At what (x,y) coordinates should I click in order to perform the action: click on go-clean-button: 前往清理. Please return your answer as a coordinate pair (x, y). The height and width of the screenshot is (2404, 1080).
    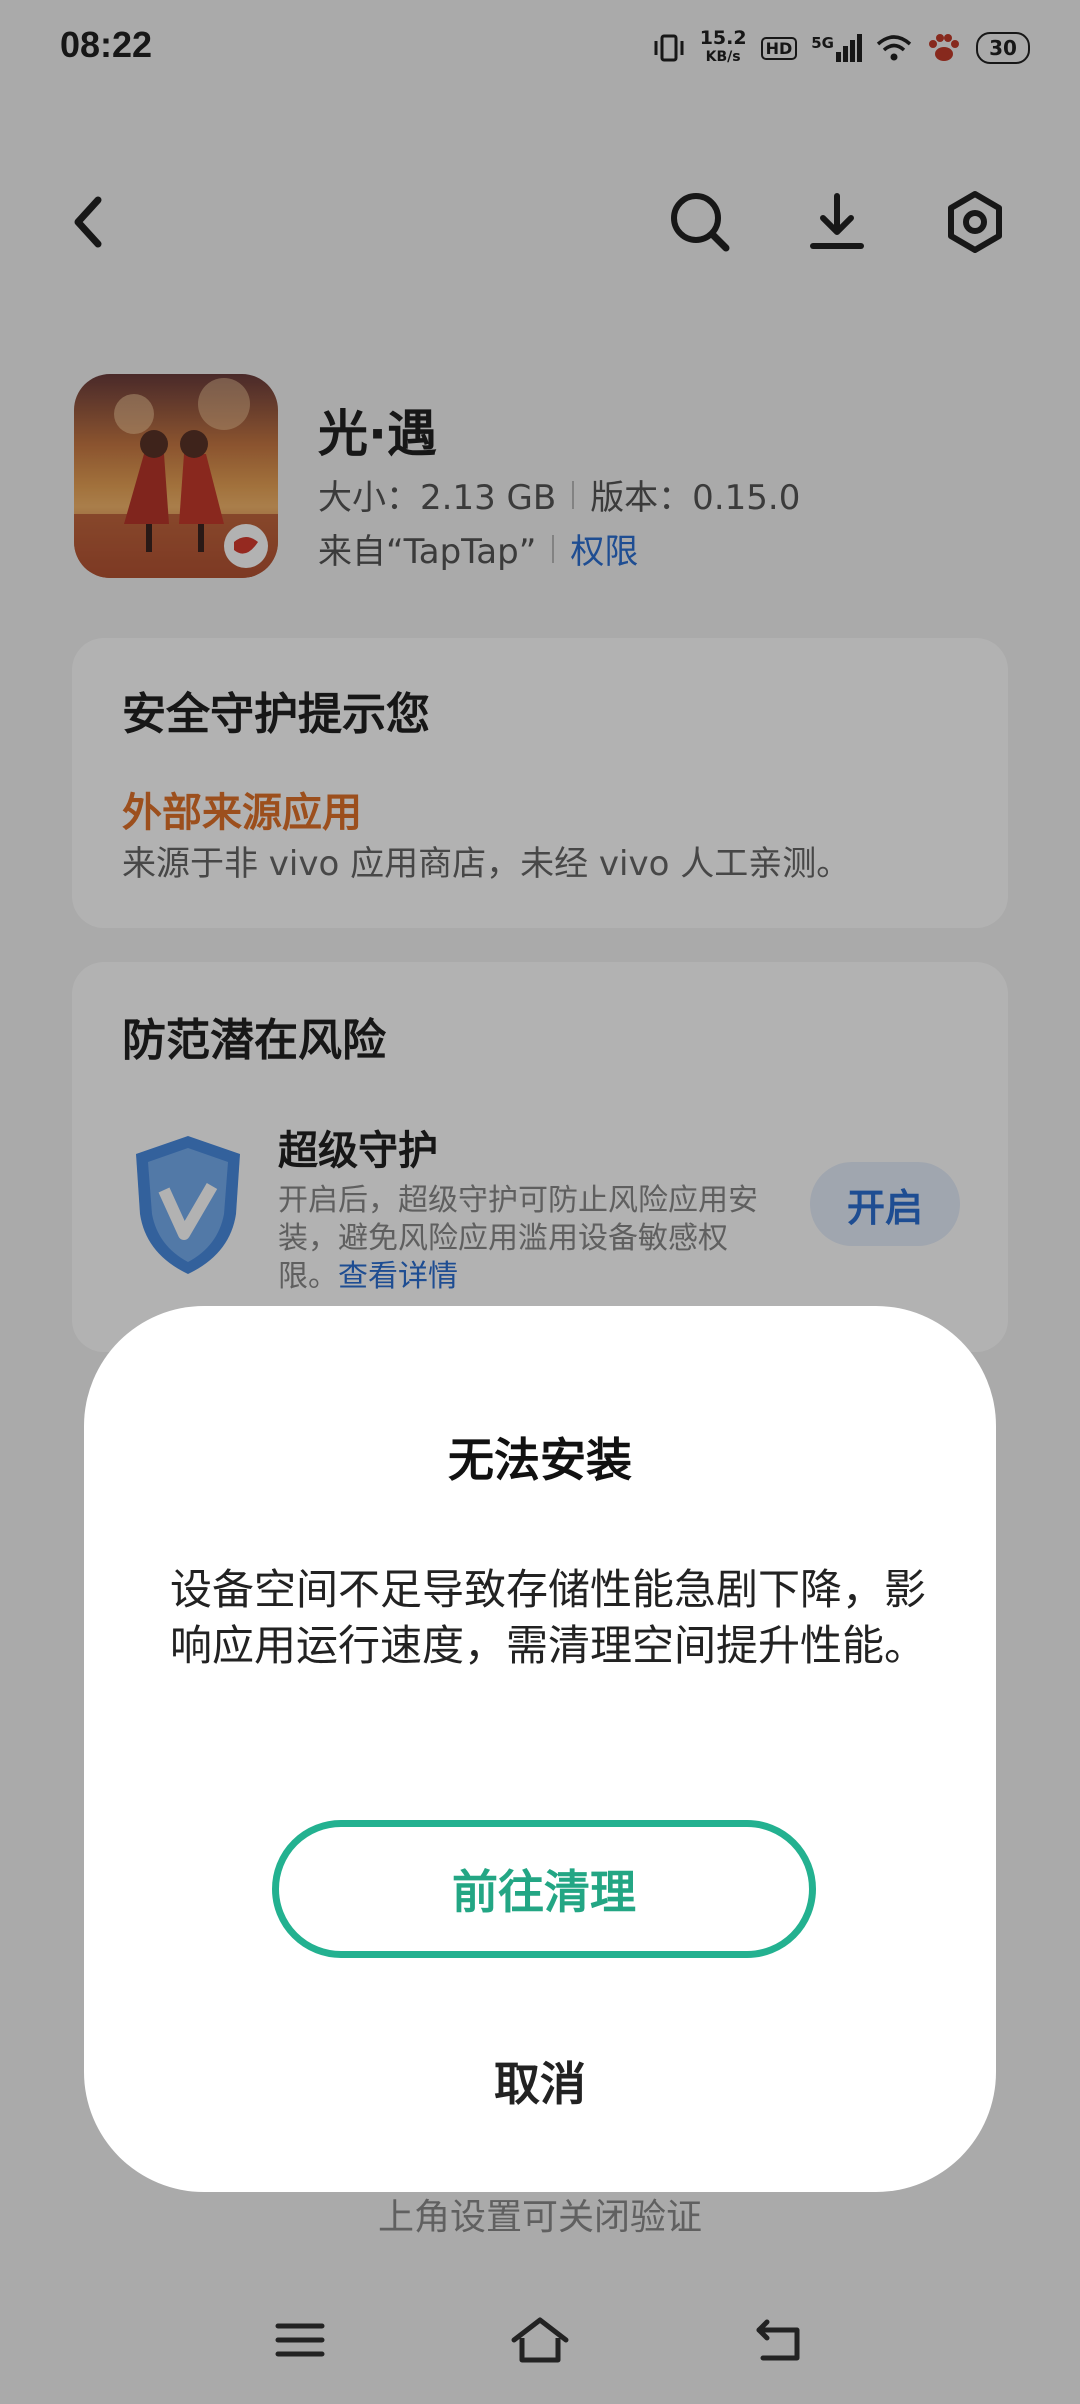
    Looking at the image, I should click on (544, 1889).